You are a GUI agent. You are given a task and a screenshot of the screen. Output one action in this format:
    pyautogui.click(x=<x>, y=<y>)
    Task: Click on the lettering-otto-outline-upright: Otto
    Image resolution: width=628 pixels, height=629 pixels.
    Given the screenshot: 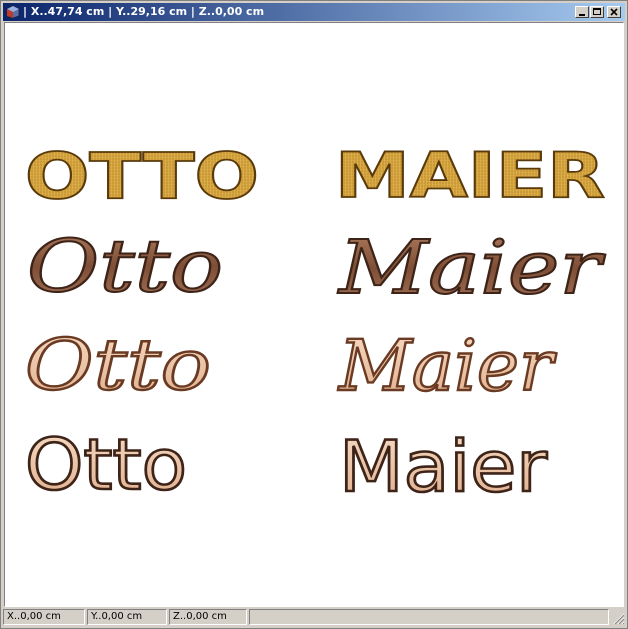 What is the action you would take?
    pyautogui.click(x=106, y=465)
    